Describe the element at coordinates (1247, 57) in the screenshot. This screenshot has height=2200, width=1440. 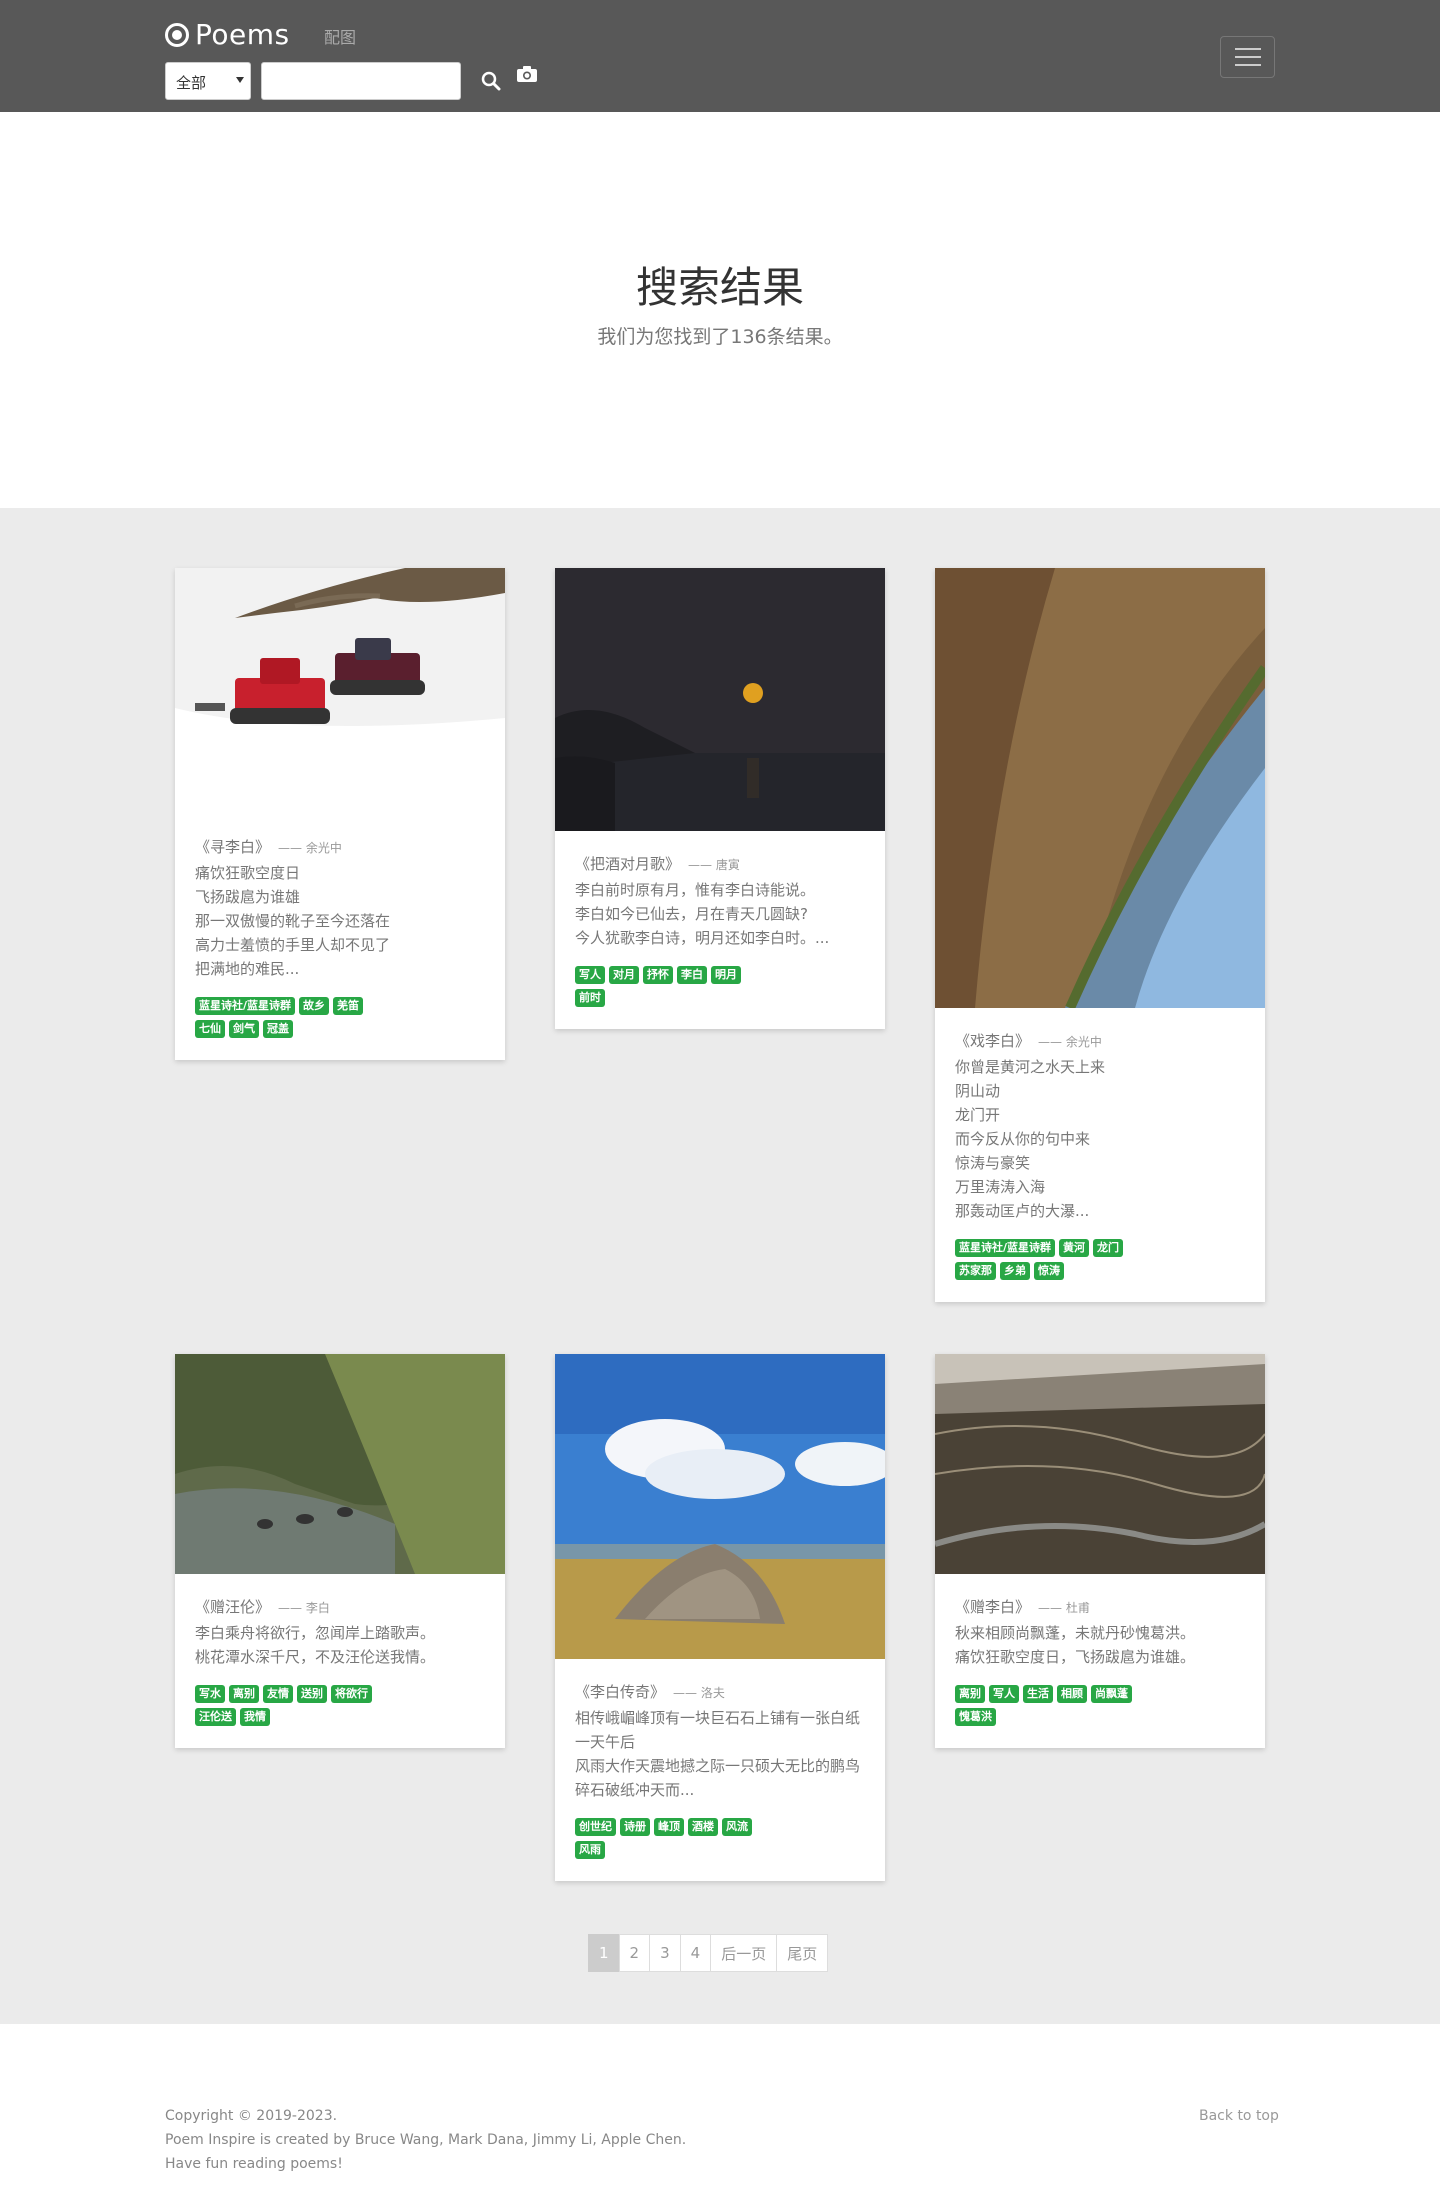
I see `menu-toggle-button` at that location.